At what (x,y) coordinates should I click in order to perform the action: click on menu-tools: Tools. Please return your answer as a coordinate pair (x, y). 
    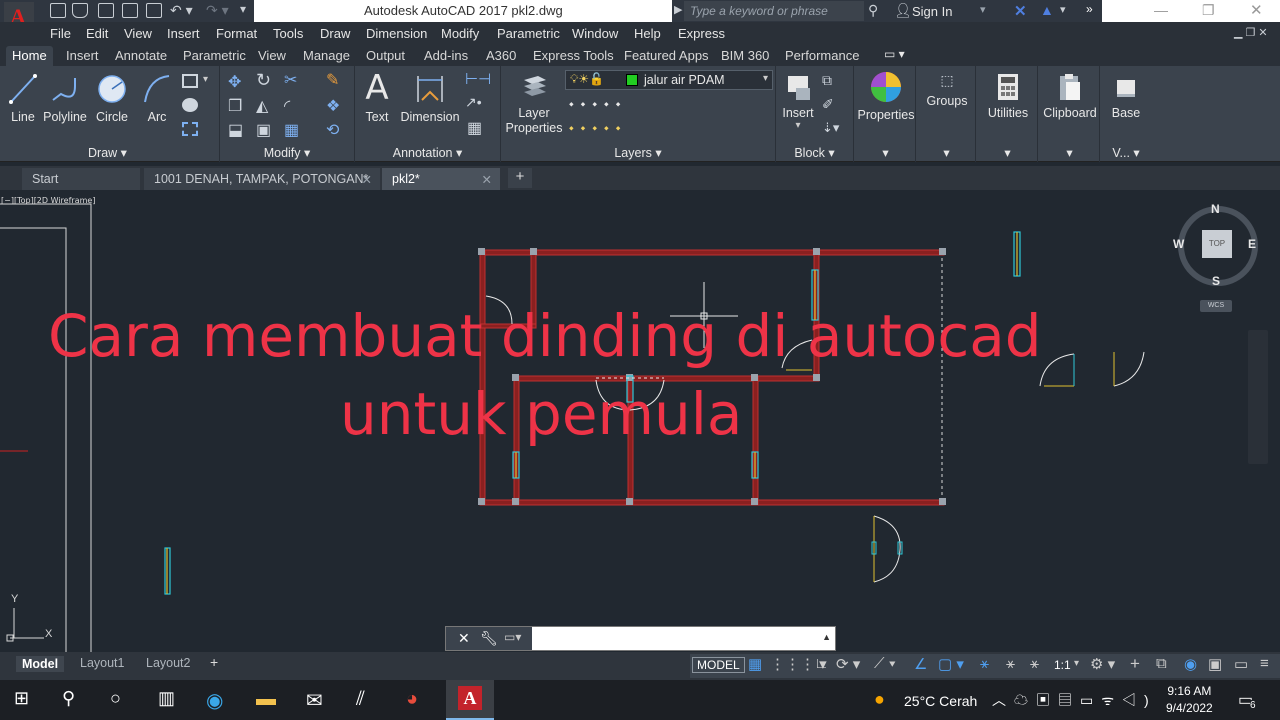
    Looking at the image, I should click on (288, 33).